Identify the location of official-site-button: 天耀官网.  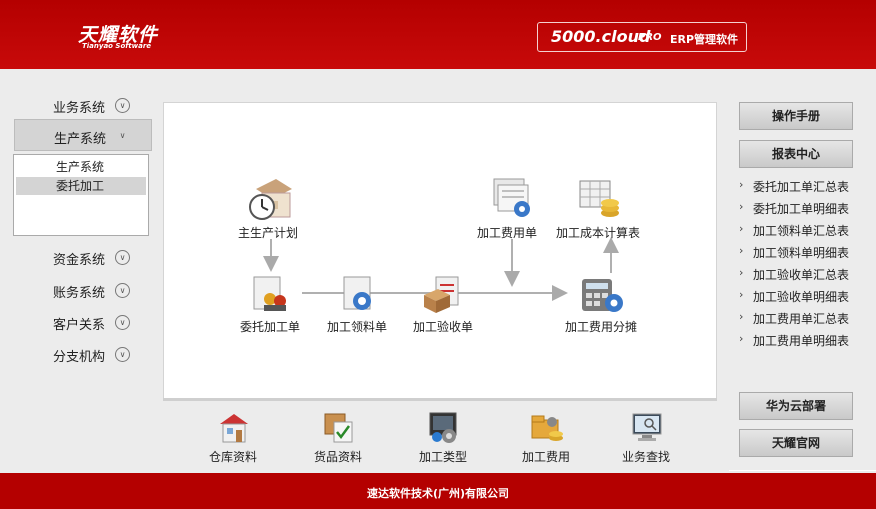
(796, 443).